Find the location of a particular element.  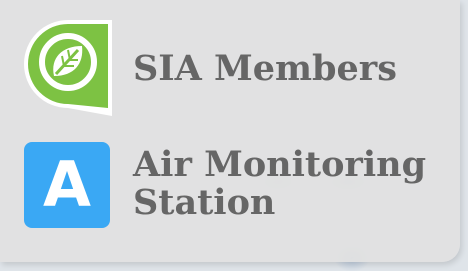

legend-label-line-1: Air Monitoring is located at coordinates (280, 164).